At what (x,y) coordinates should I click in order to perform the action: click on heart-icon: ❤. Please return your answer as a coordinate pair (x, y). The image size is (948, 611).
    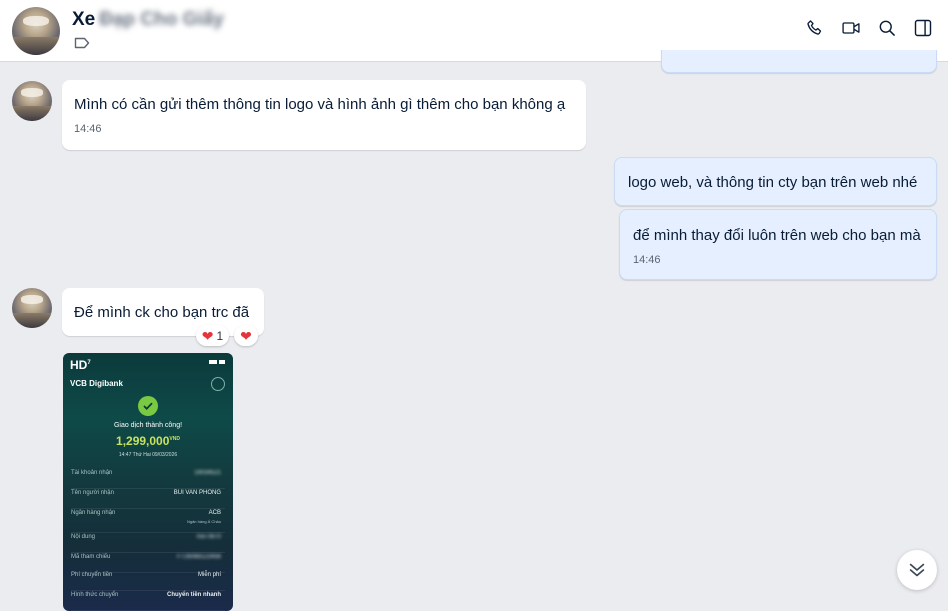
    Looking at the image, I should click on (246, 335).